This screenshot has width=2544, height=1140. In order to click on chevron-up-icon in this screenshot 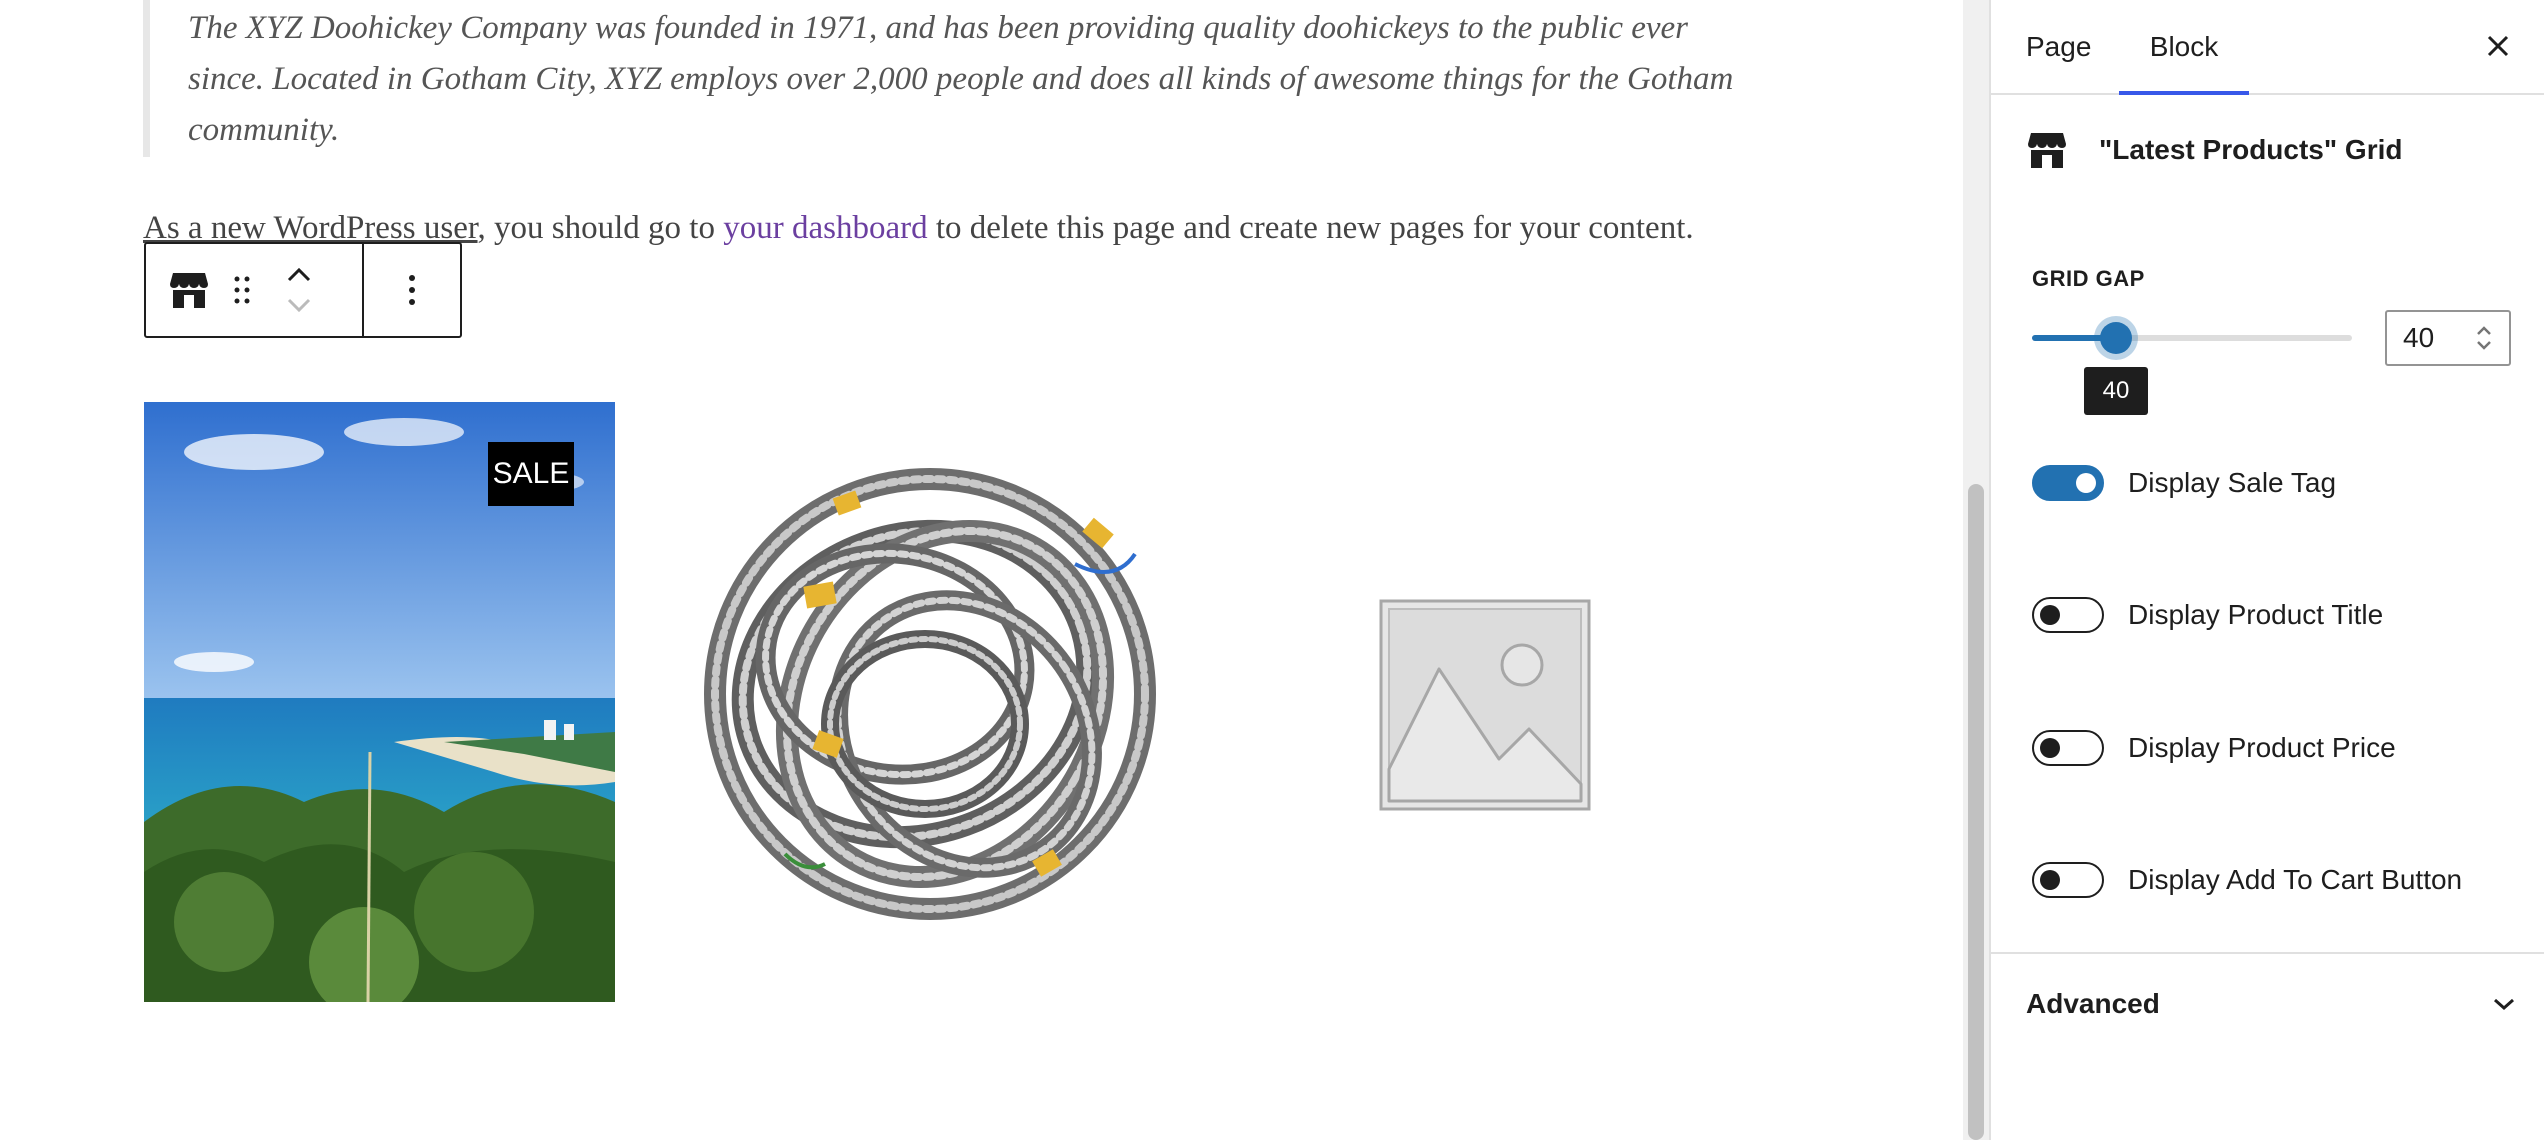, I will do `click(299, 275)`.